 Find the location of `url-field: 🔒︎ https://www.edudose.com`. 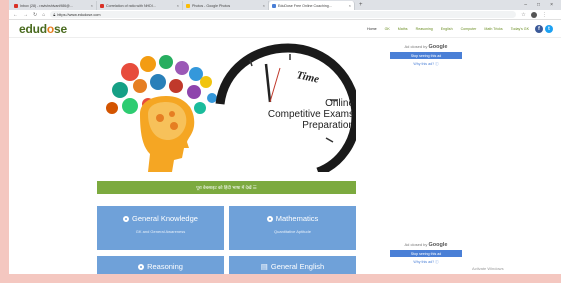

url-field: 🔒︎ https://www.edudose.com is located at coordinates (283, 14).